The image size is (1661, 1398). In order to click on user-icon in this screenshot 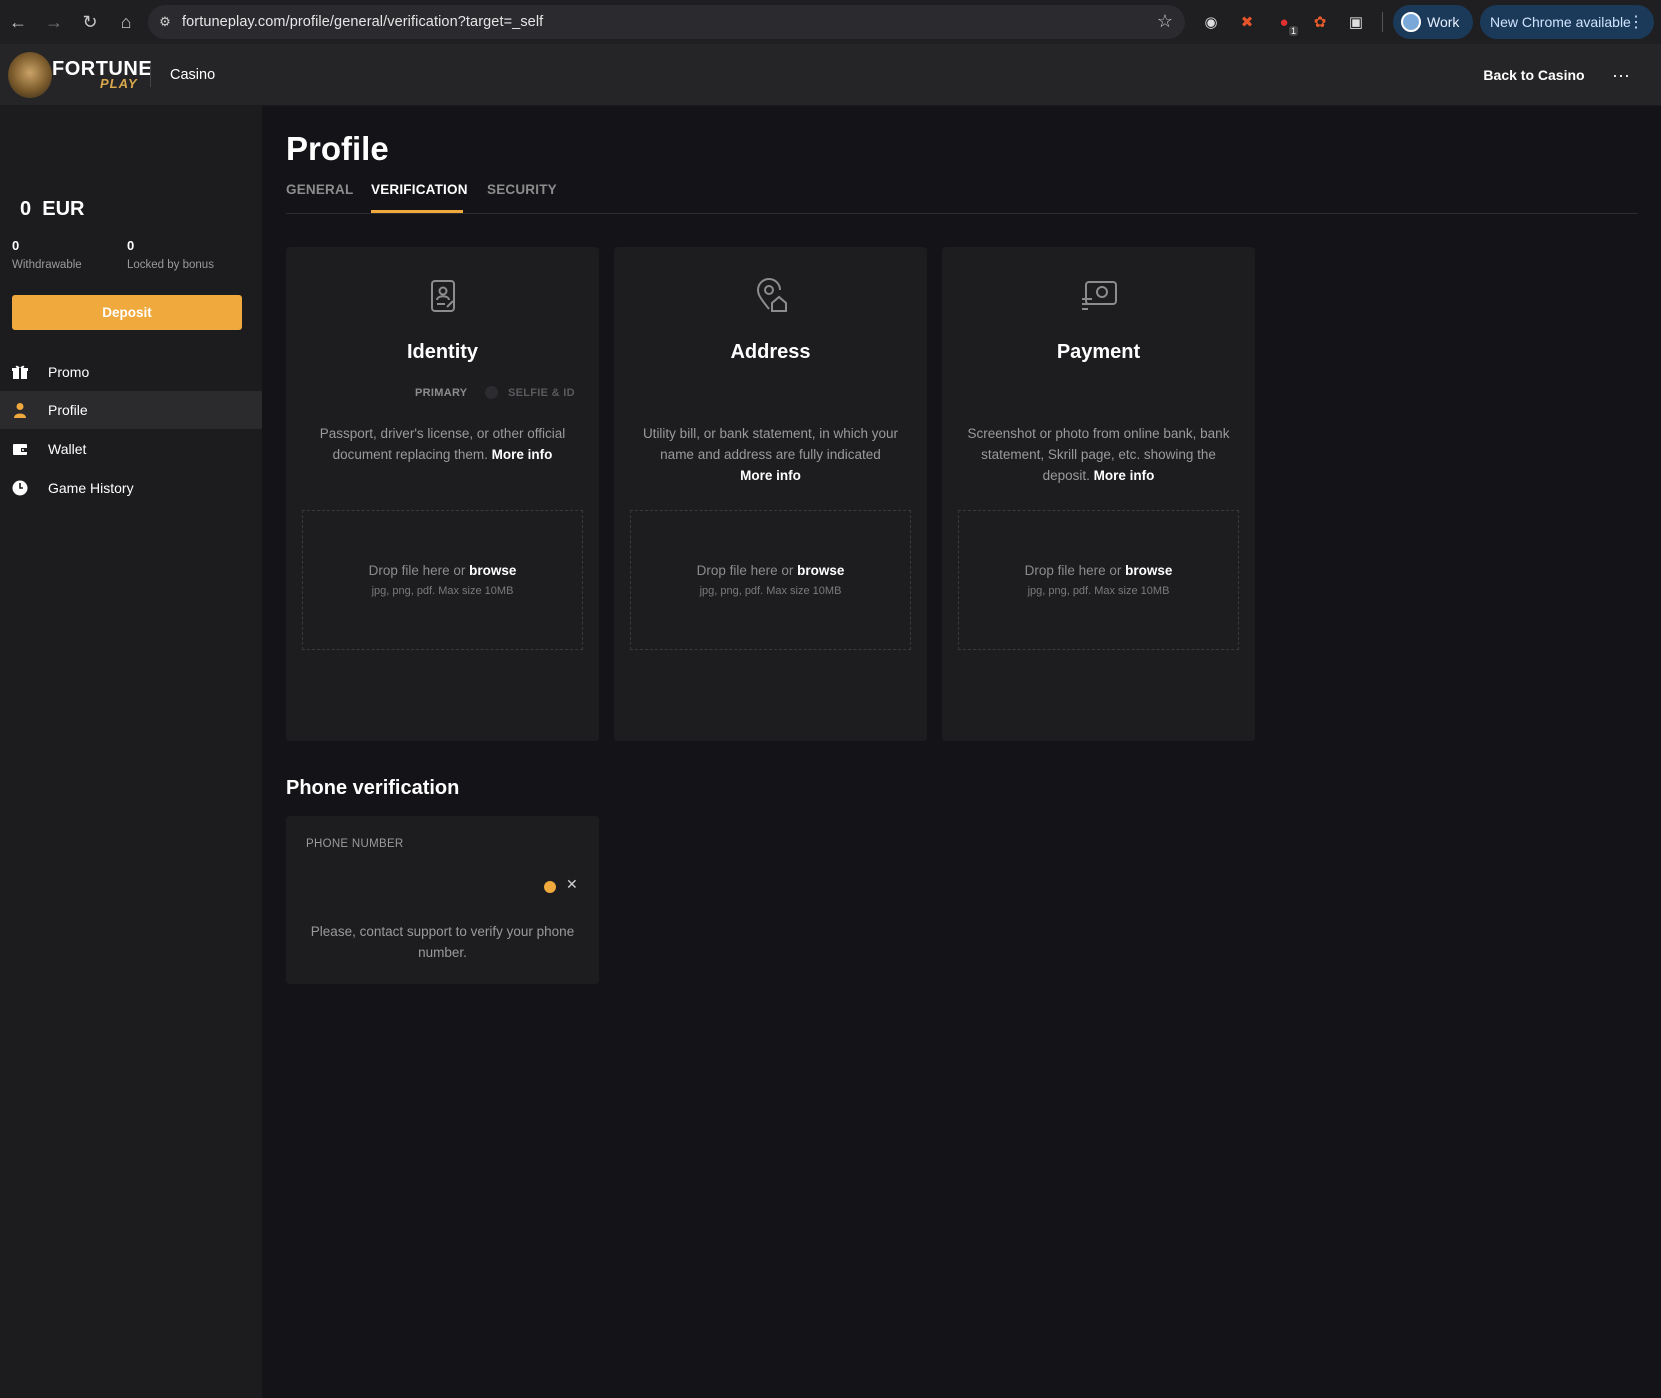, I will do `click(24, 410)`.